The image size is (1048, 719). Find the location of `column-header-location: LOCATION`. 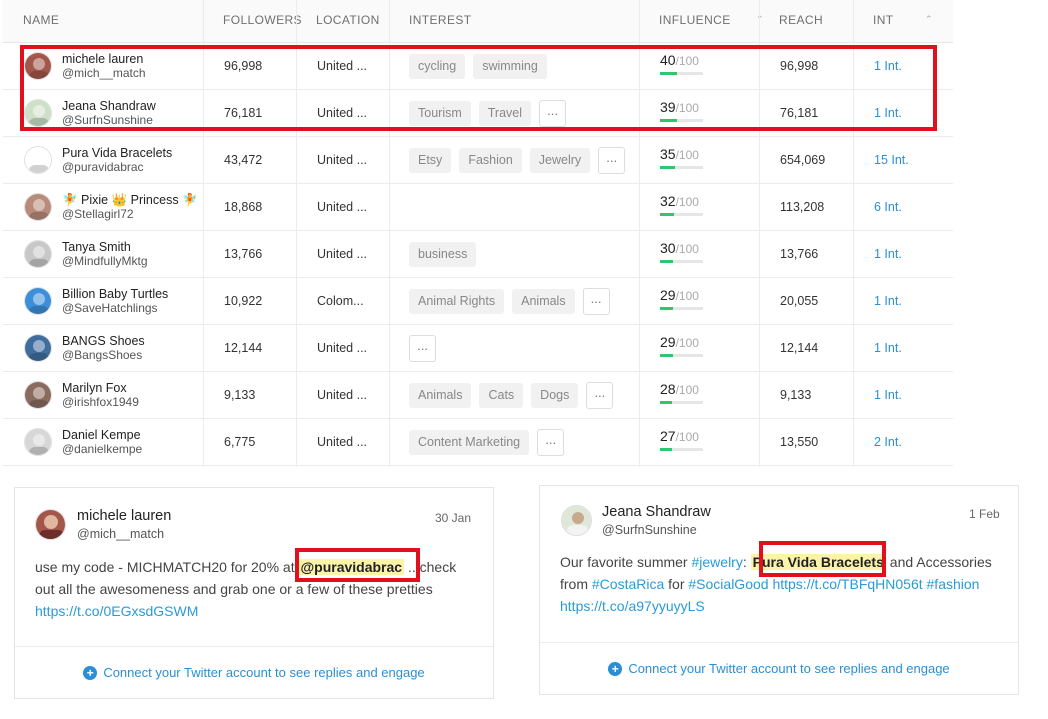

column-header-location: LOCATION is located at coordinates (338, 21).